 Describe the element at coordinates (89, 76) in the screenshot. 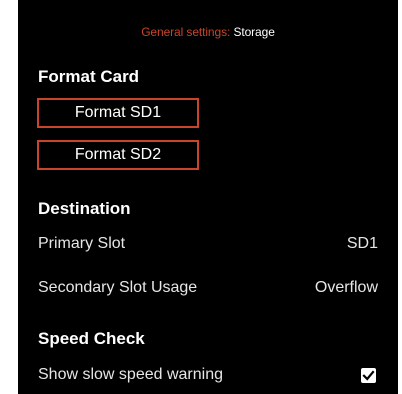

I see `format-card-heading: Format Card` at that location.